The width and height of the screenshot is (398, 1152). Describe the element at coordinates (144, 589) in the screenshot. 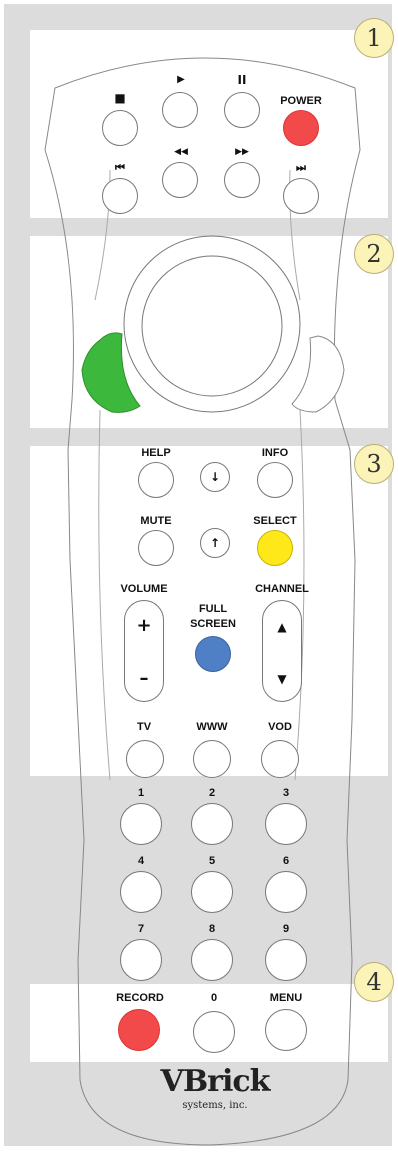

I see `volume-label: VOLUME` at that location.